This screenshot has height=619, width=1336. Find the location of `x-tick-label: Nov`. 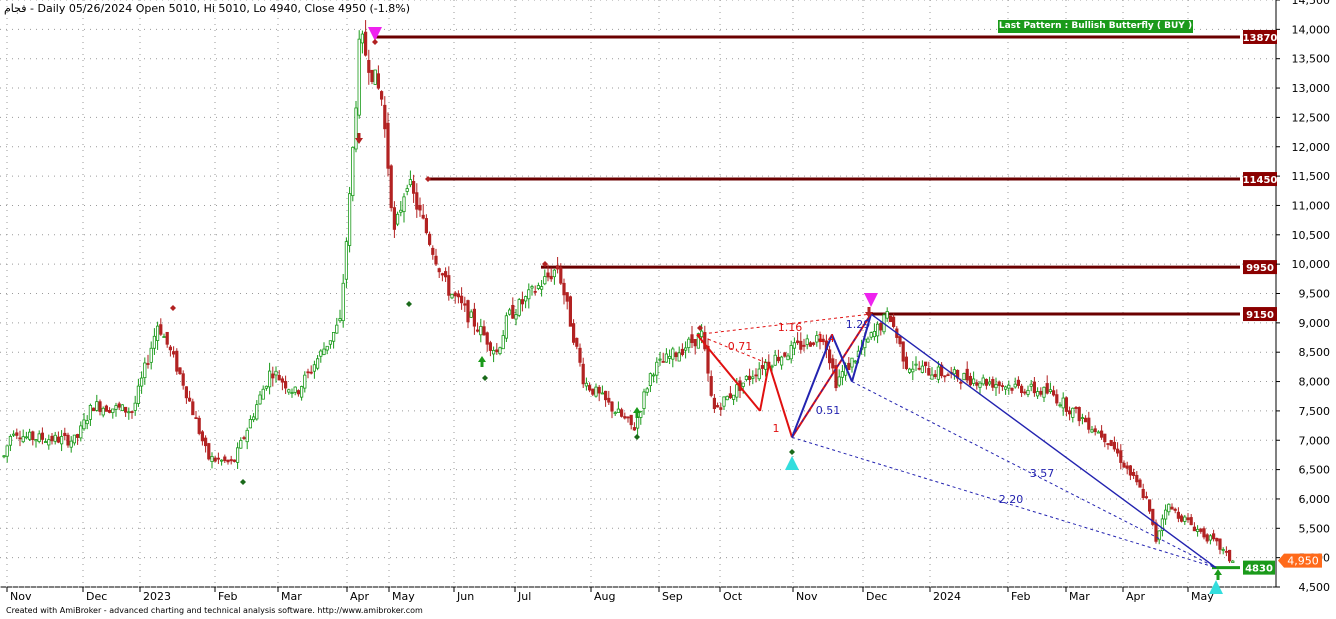

x-tick-label: Nov is located at coordinates (807, 596).